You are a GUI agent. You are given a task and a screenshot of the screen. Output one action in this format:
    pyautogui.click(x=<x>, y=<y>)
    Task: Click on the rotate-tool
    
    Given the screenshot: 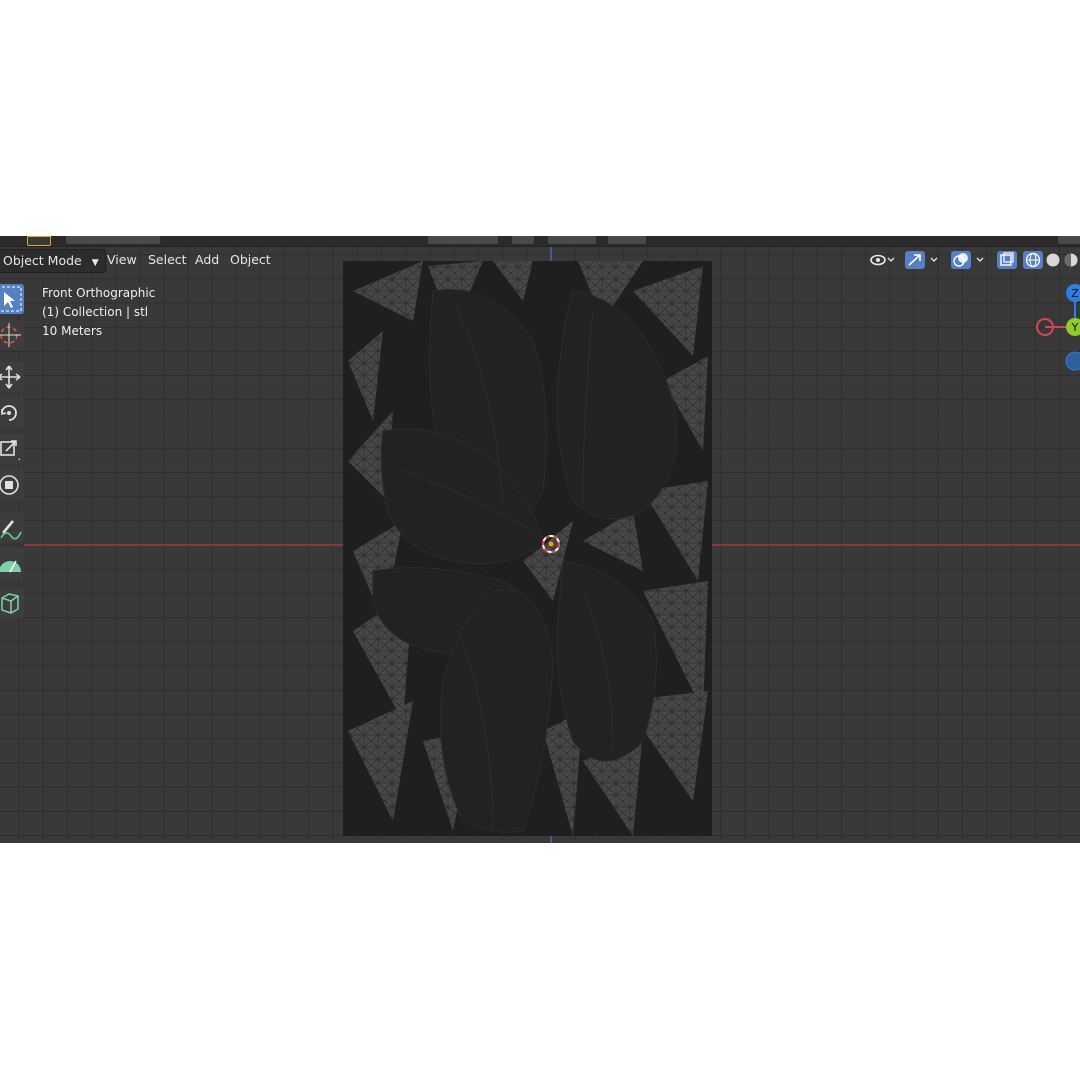 What is the action you would take?
    pyautogui.click(x=12, y=413)
    